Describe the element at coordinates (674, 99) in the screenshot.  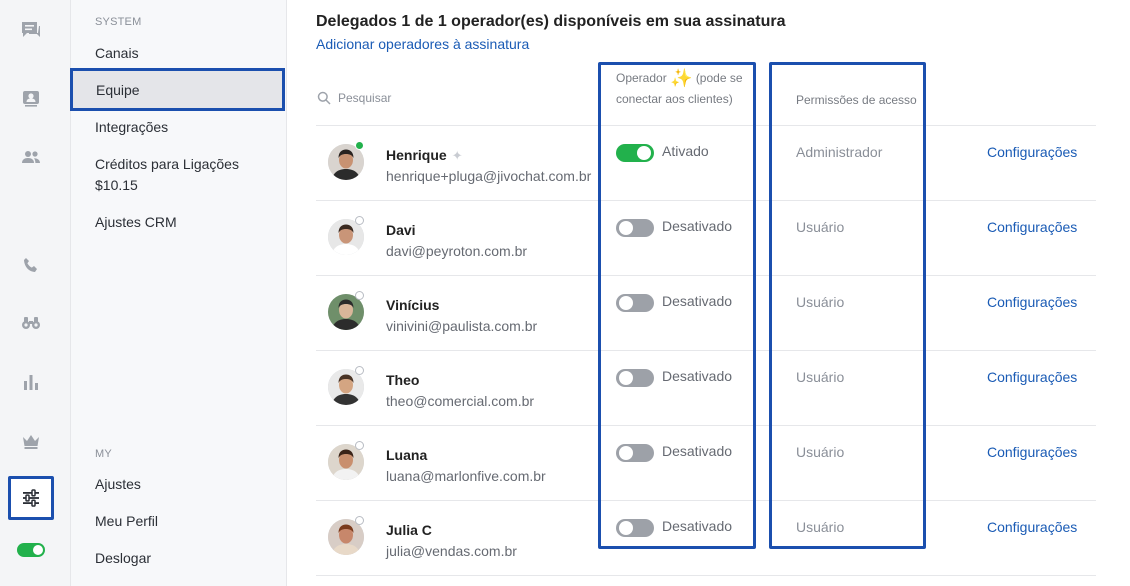
I see `operator-header-note-2: conectar aos clientes)` at that location.